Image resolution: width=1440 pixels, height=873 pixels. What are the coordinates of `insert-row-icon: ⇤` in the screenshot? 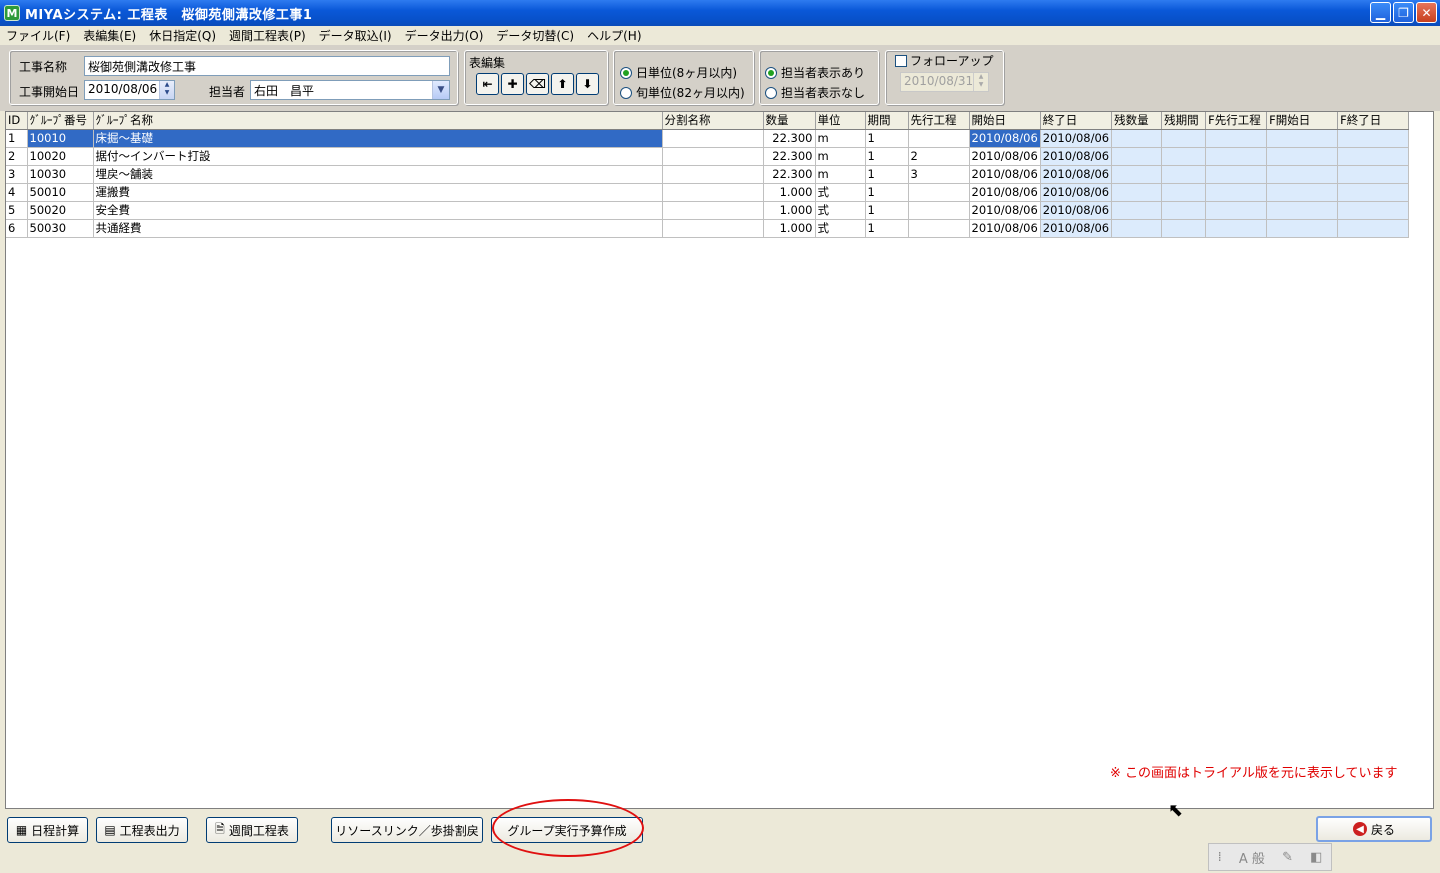 It's located at (487, 84).